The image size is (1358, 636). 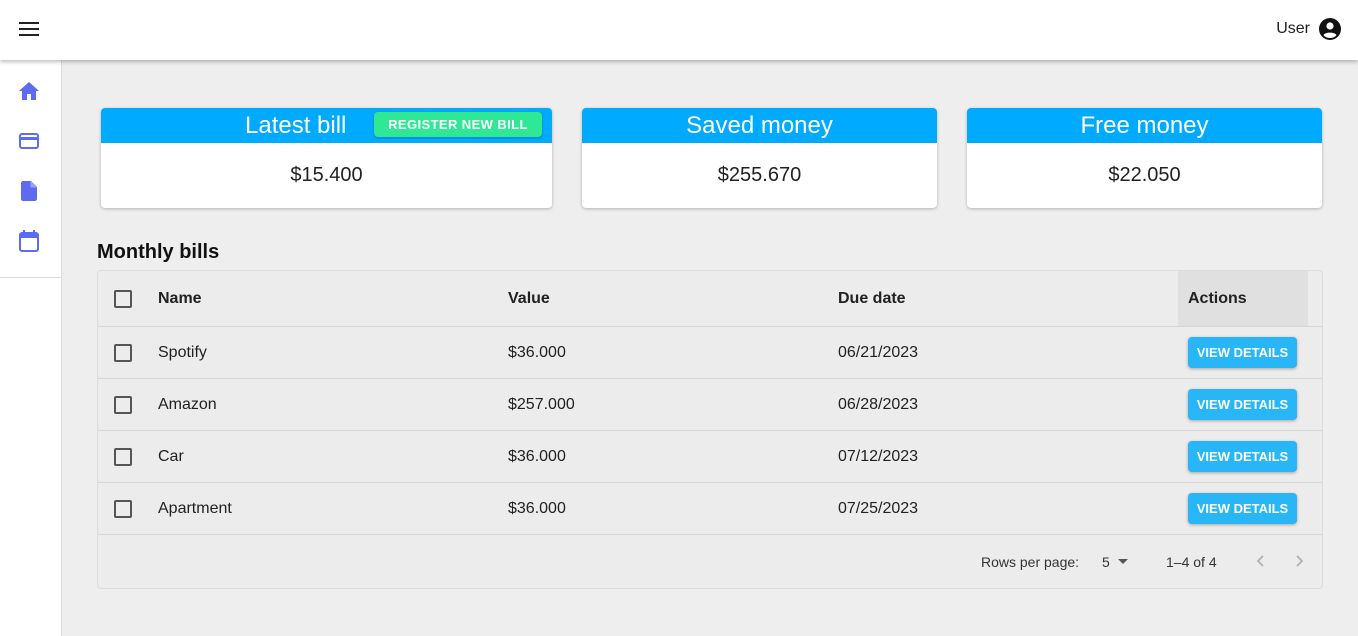 What do you see at coordinates (158, 252) in the screenshot?
I see `section-title: Monthly bills` at bounding box center [158, 252].